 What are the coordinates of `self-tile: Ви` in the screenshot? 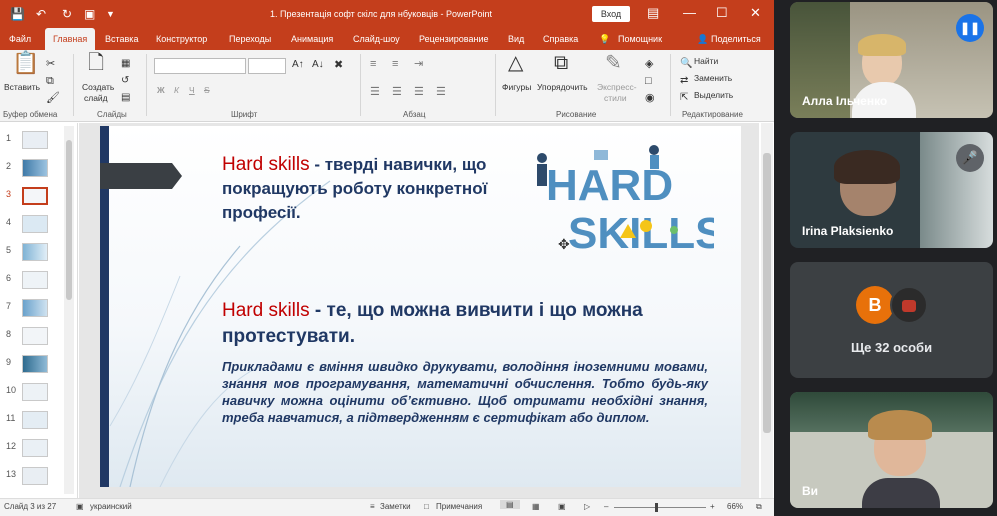 It's located at (891, 450).